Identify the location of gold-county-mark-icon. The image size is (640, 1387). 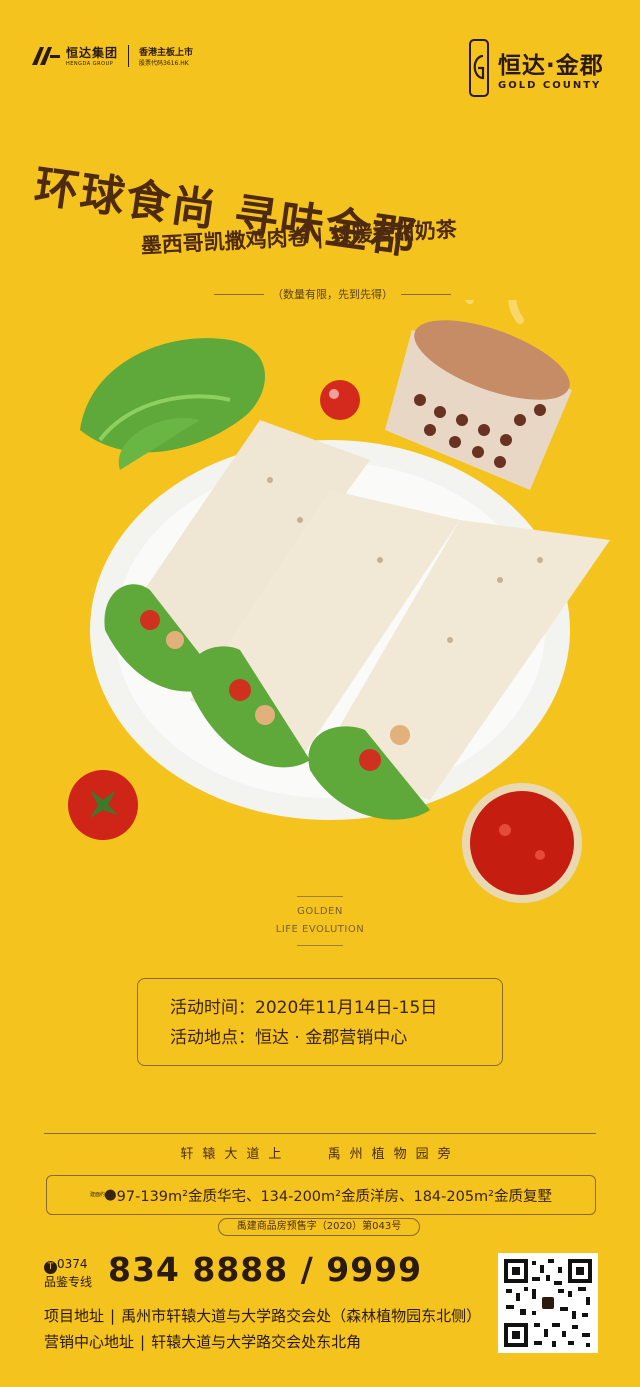
(479, 68).